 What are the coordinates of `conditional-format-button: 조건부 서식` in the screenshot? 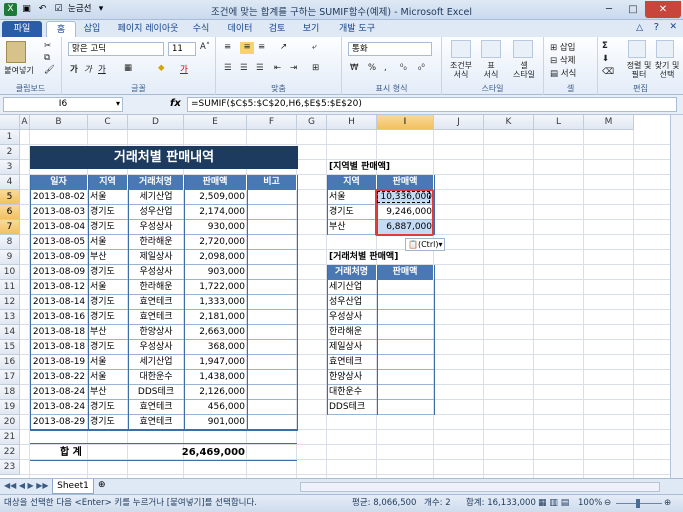 It's located at (461, 70).